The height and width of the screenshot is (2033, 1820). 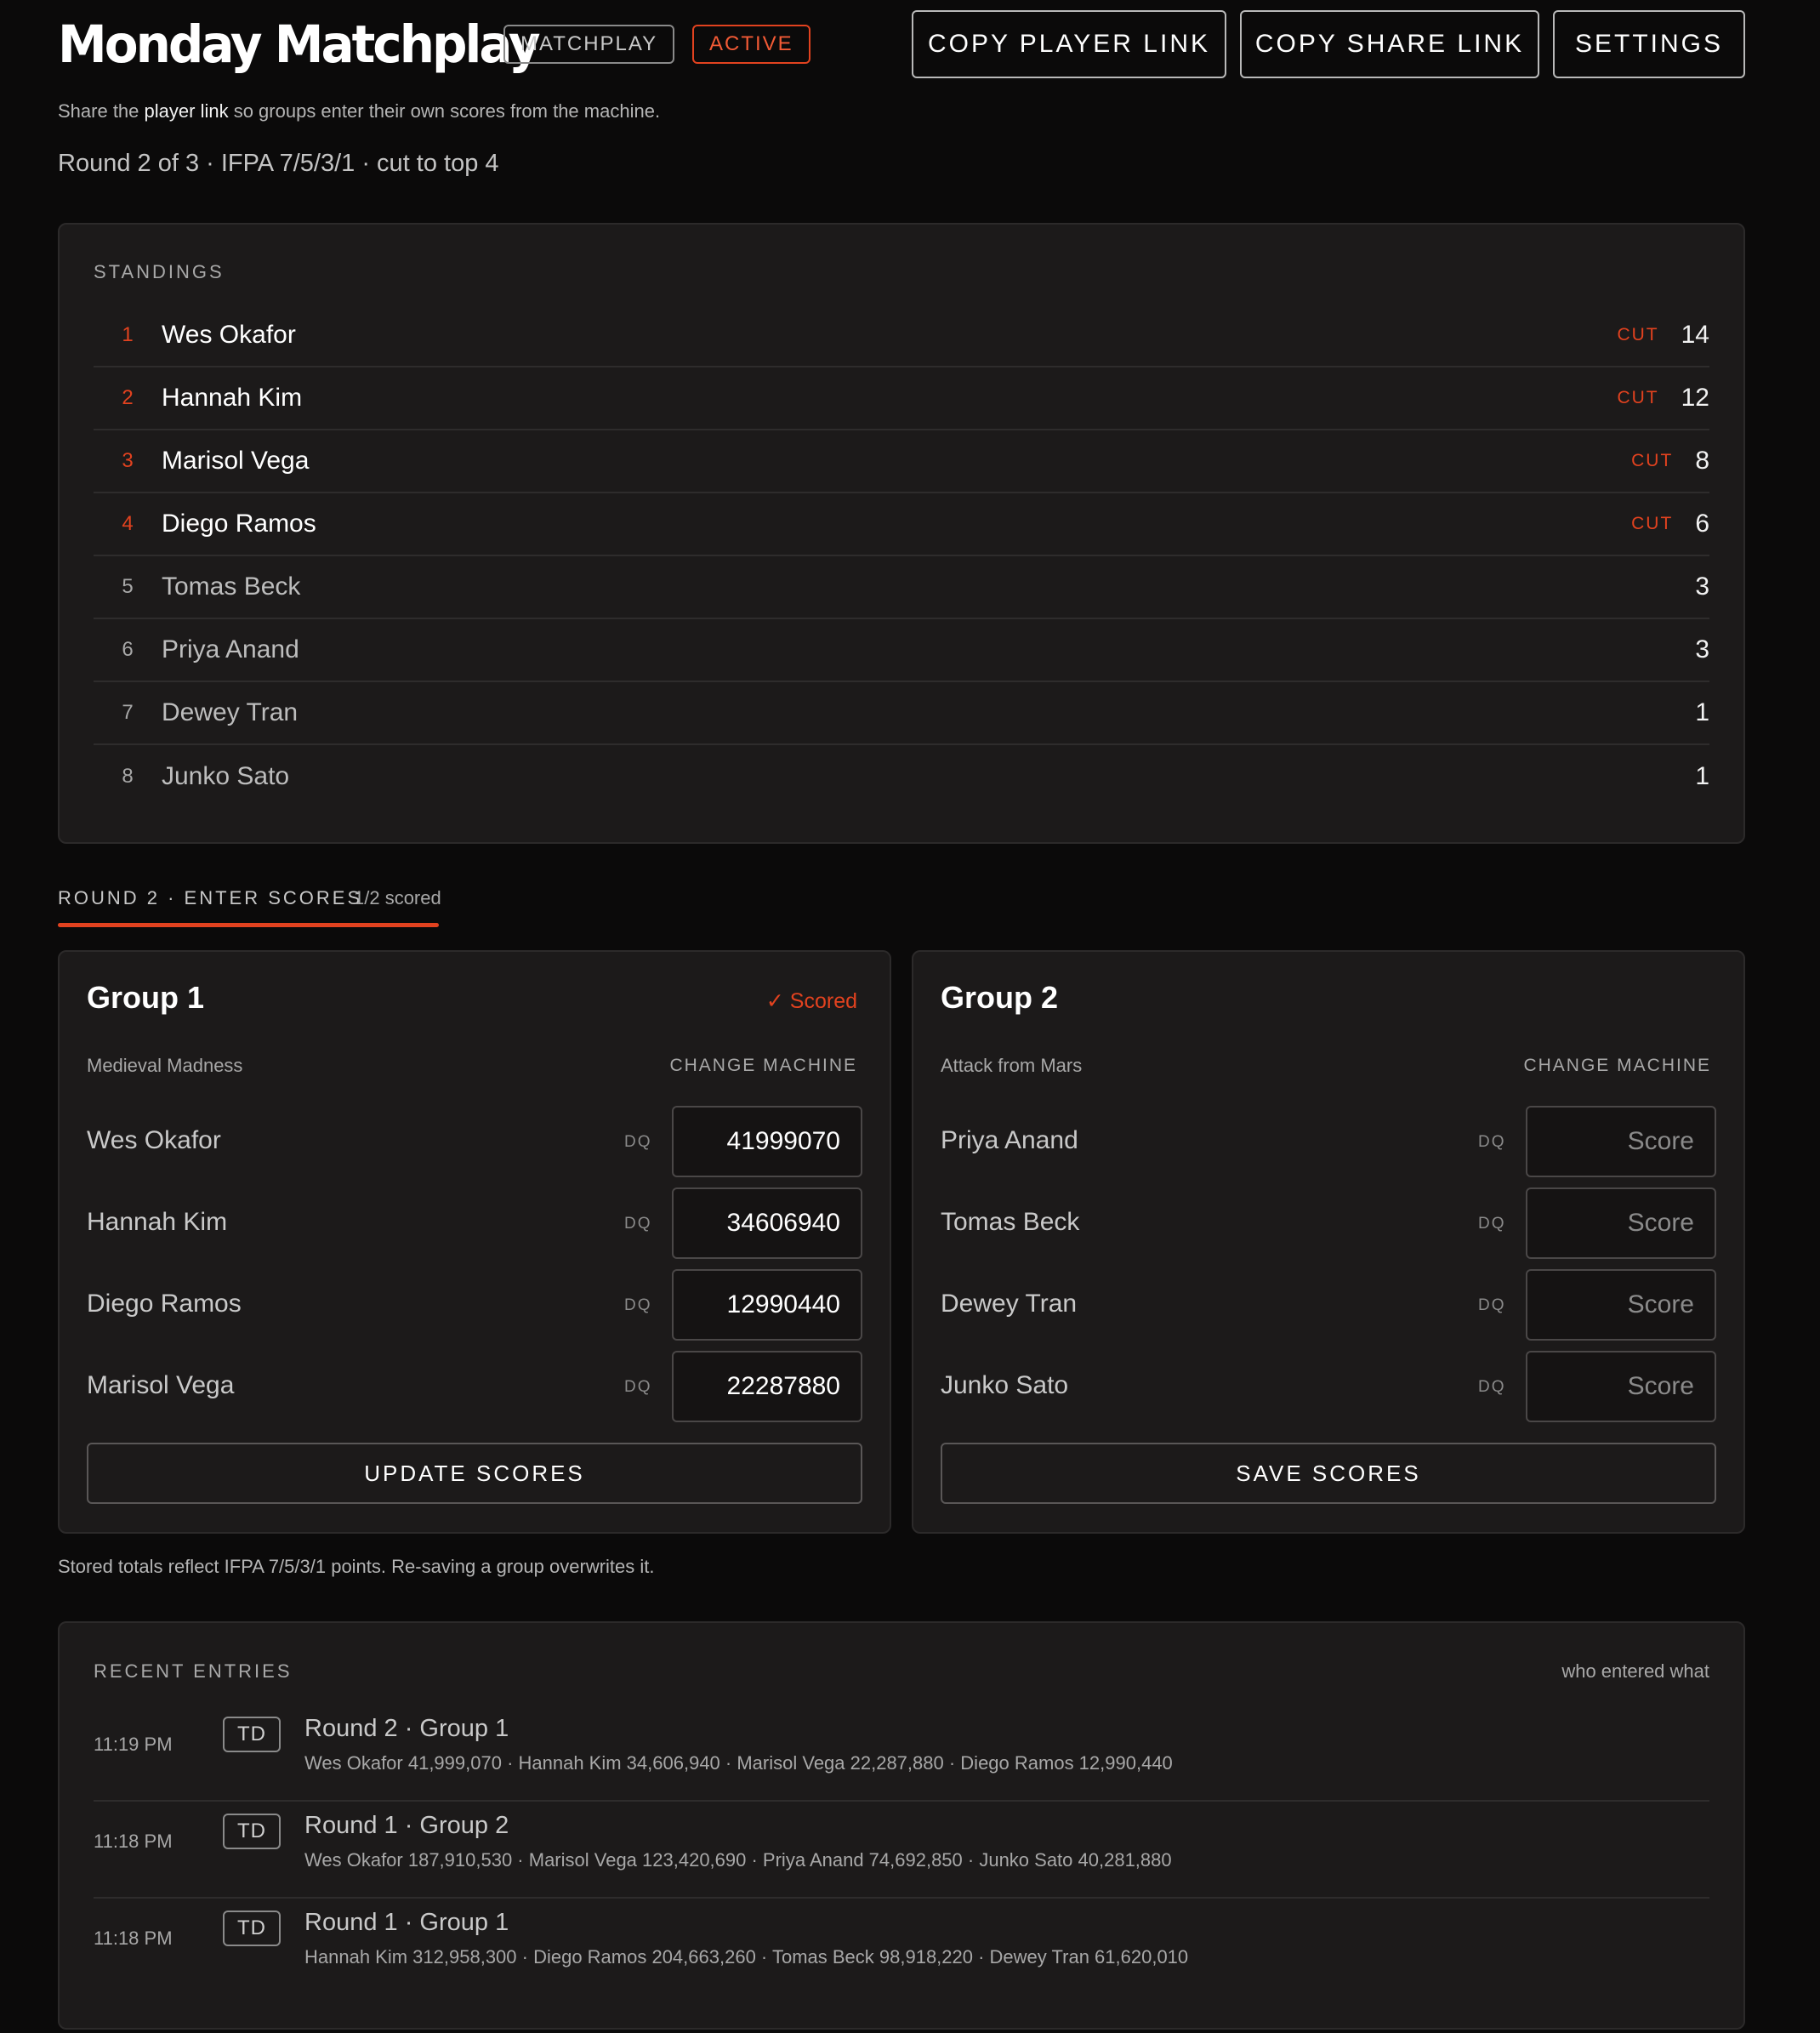 What do you see at coordinates (232, 398) in the screenshot?
I see `standings-player-name: Hannah Kim` at bounding box center [232, 398].